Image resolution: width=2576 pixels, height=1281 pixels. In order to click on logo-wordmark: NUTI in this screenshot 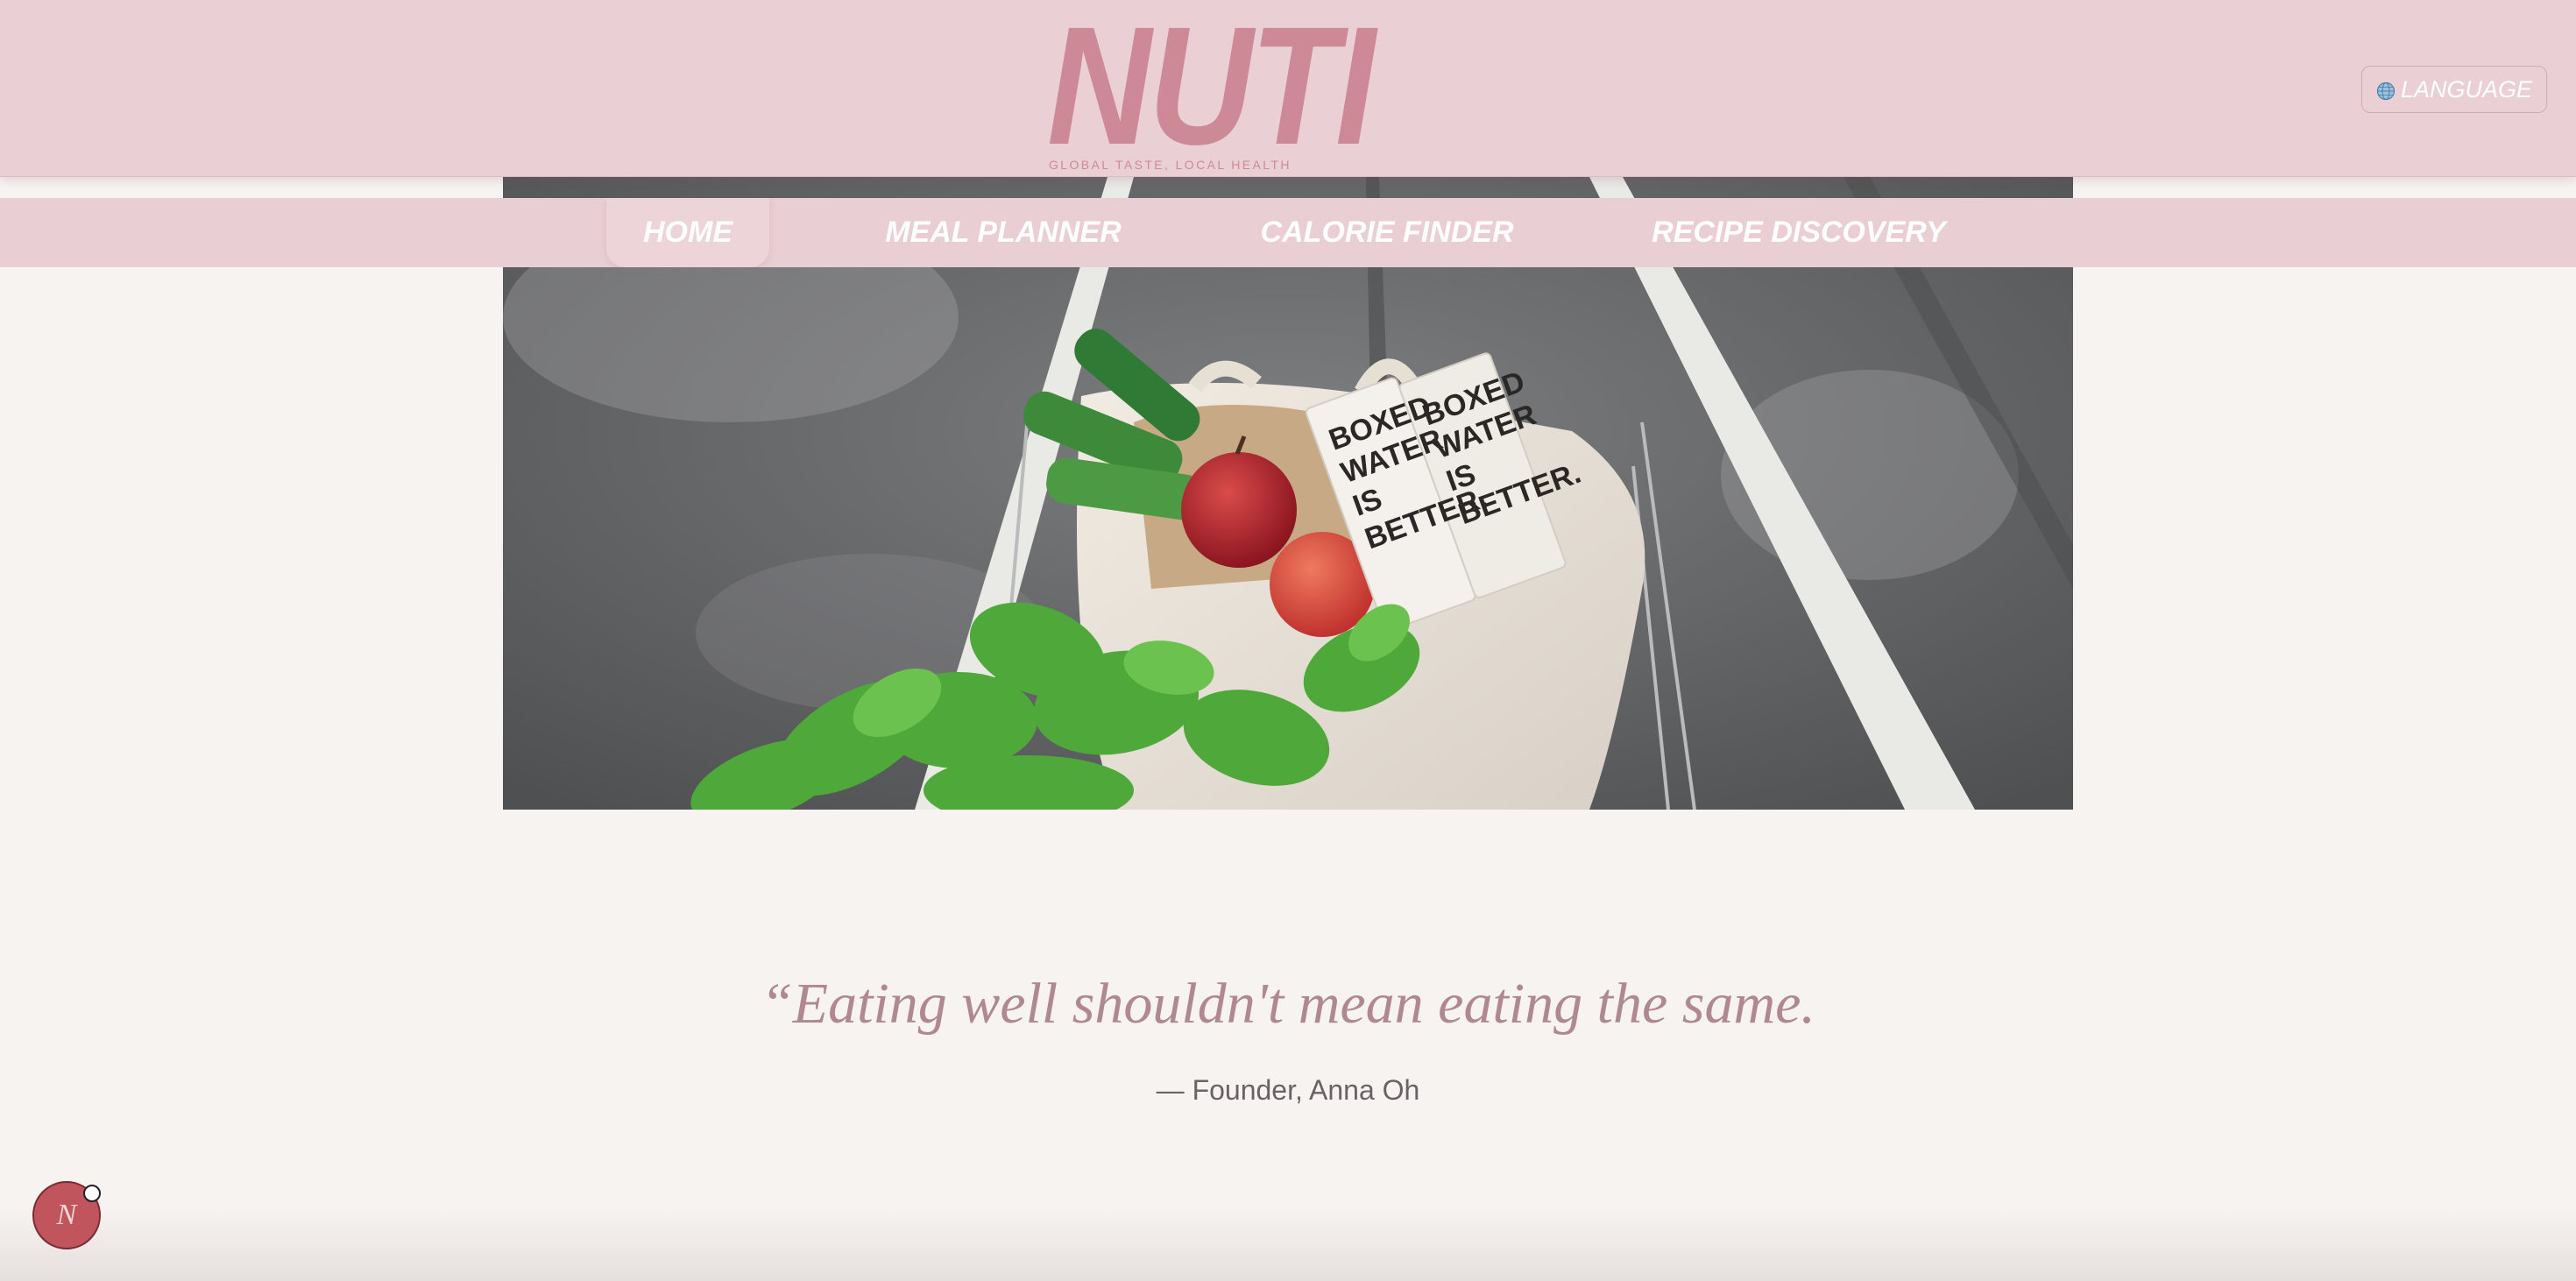, I will do `click(1211, 90)`.